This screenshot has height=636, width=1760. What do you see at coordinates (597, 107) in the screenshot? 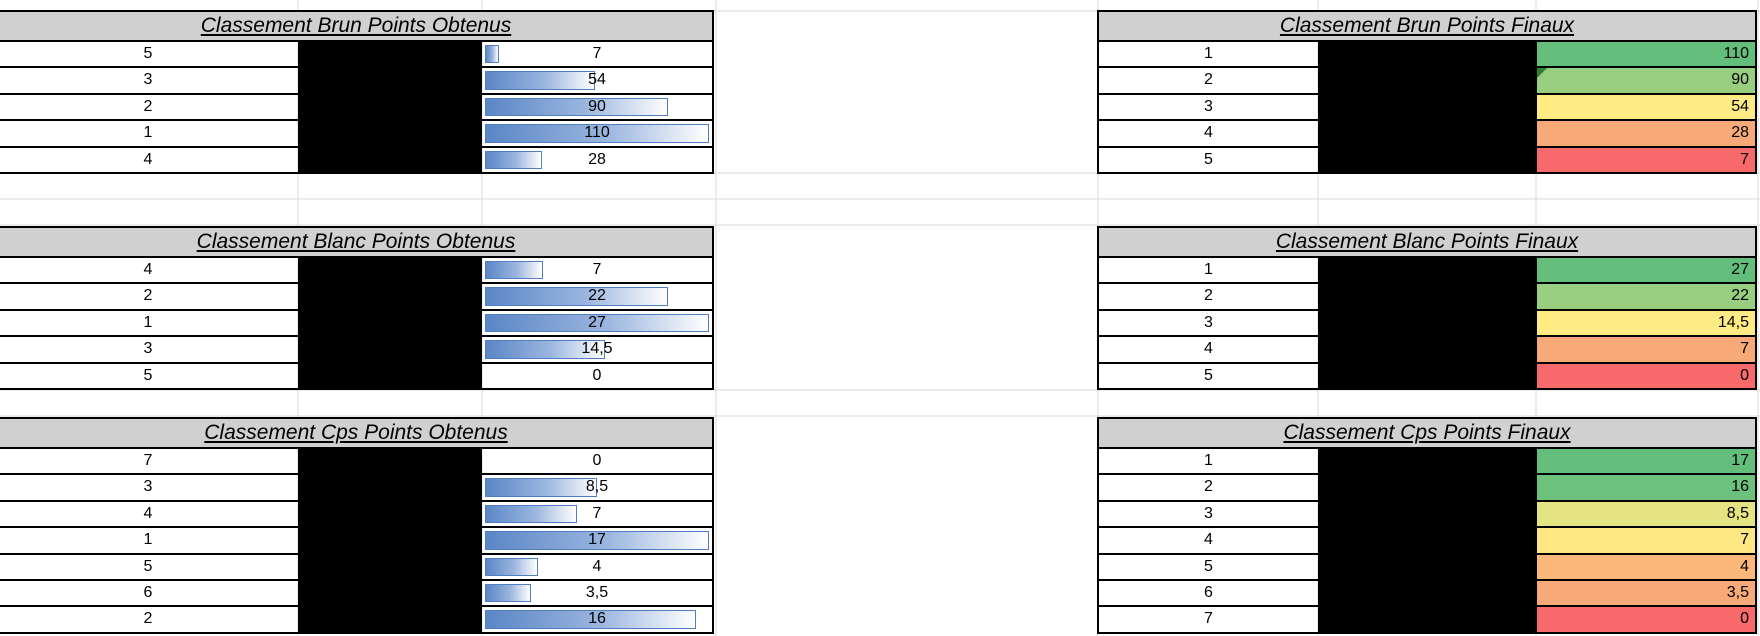
I see `value-cell: 90` at bounding box center [597, 107].